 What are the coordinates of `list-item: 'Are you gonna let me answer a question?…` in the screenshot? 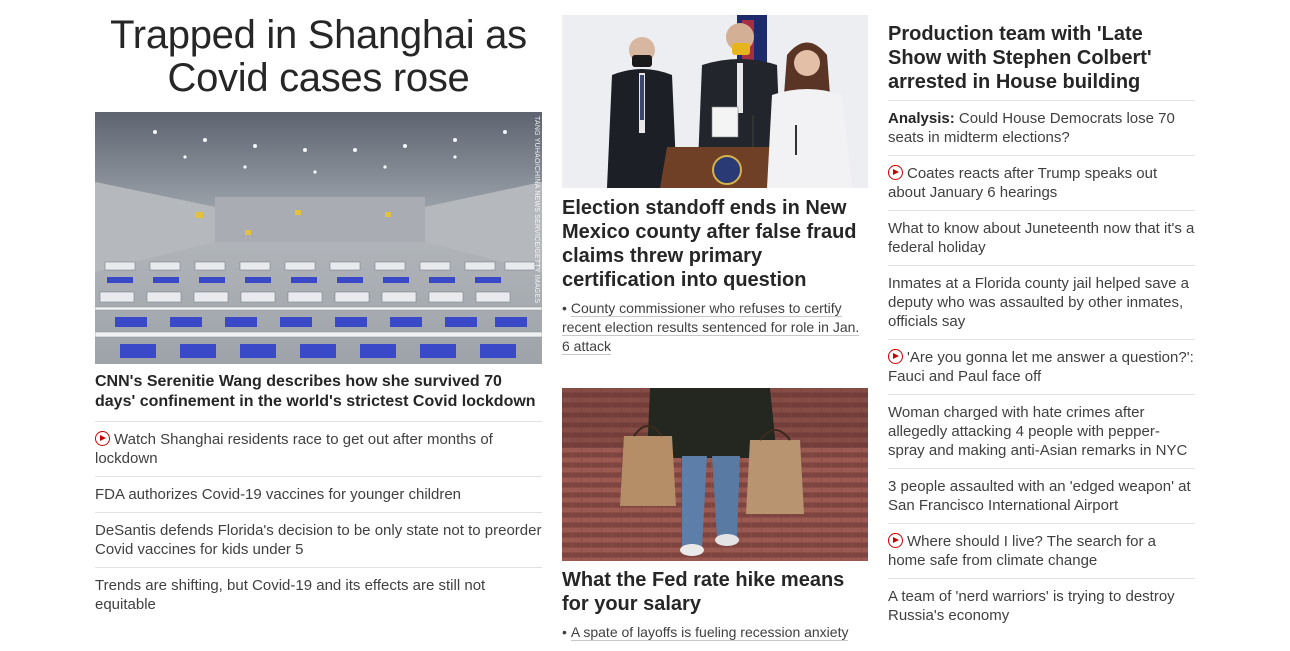 It's located at (1041, 366).